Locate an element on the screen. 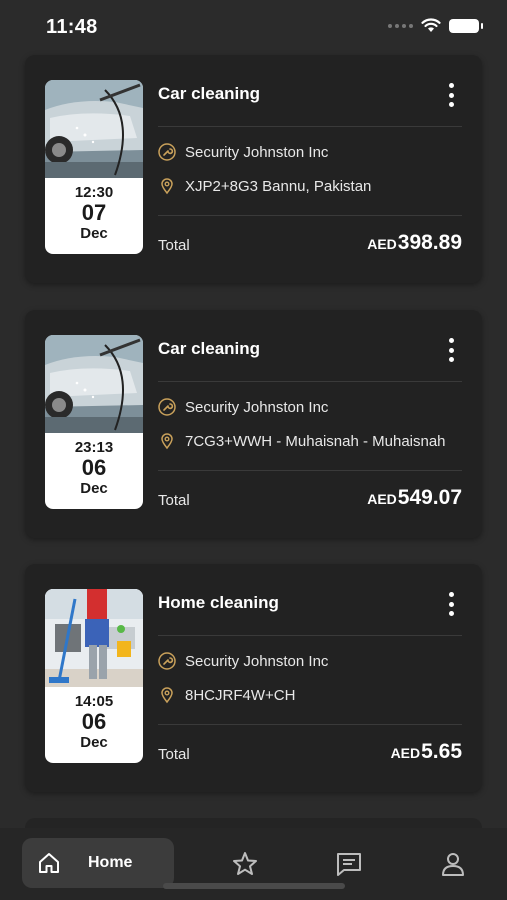 This screenshot has height=900, width=507. service-title: Home cleaning is located at coordinates (218, 602).